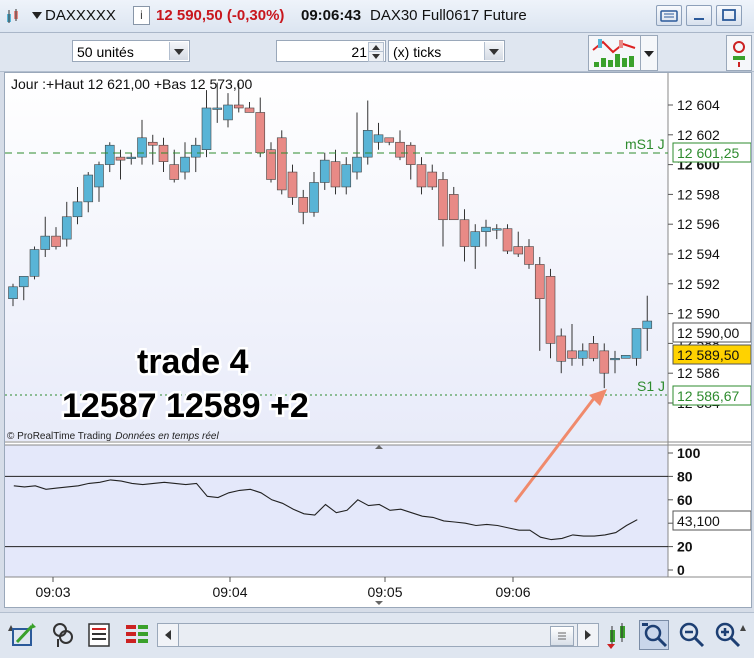 This screenshot has height=658, width=754. What do you see at coordinates (562, 636) in the screenshot?
I see `scroll-thumb` at bounding box center [562, 636].